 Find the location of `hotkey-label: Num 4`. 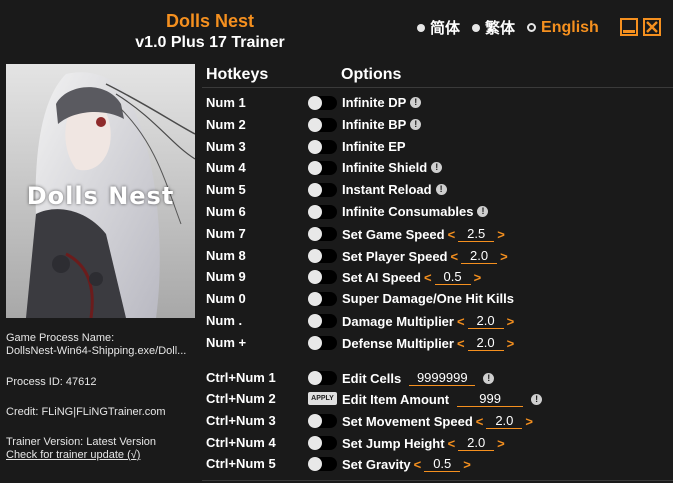

hotkey-label: Num 4 is located at coordinates (226, 167).